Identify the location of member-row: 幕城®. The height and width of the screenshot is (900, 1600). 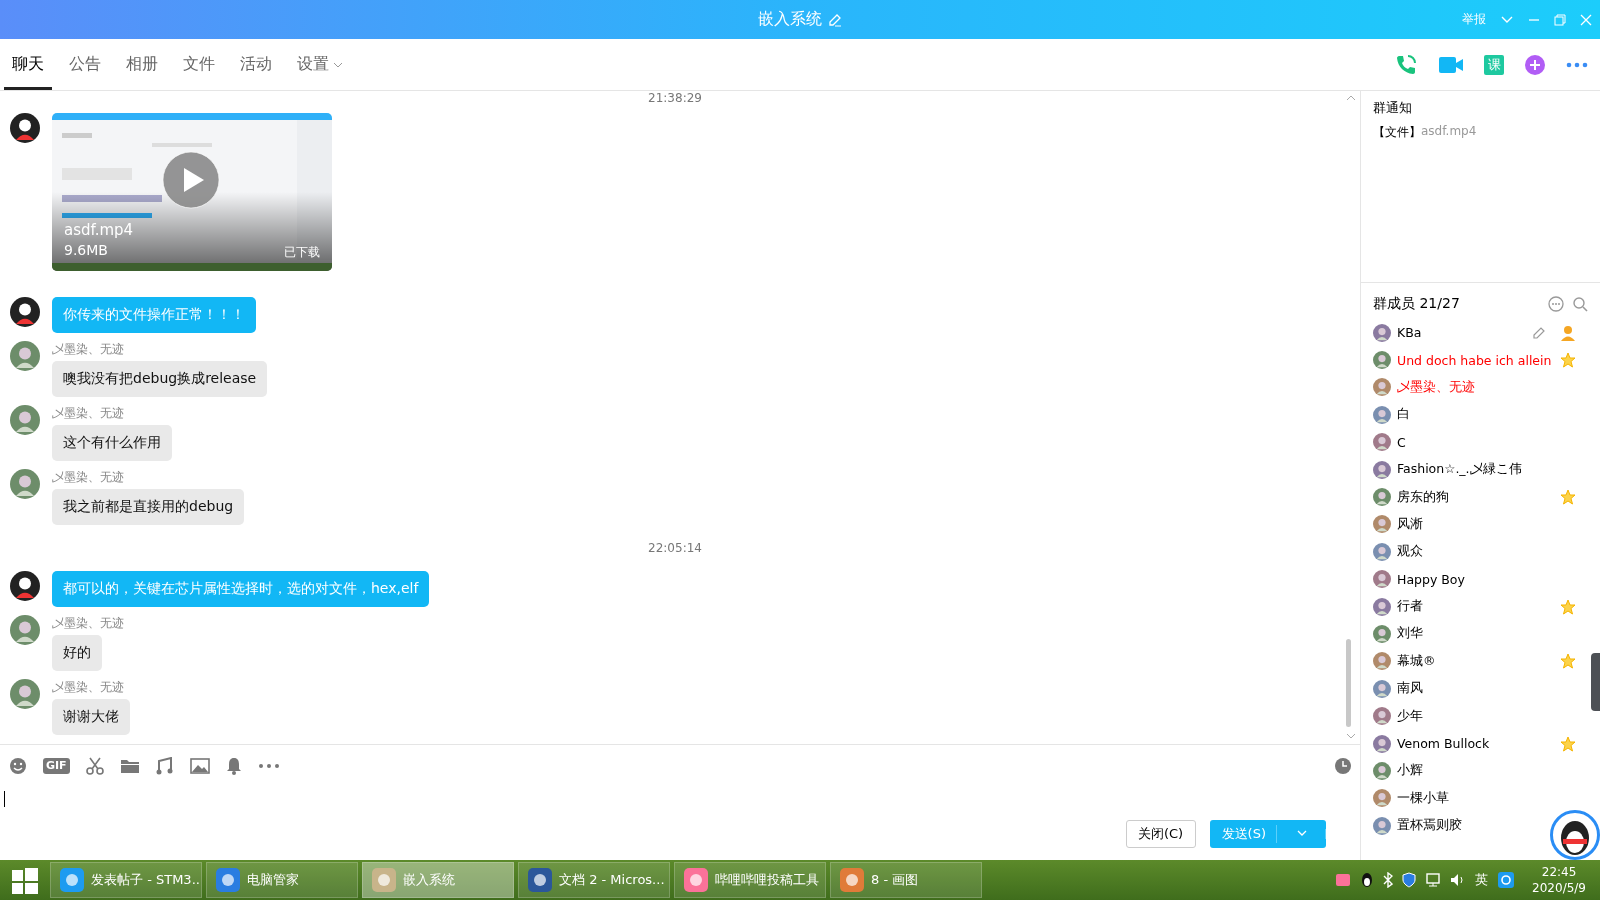
(1474, 661).